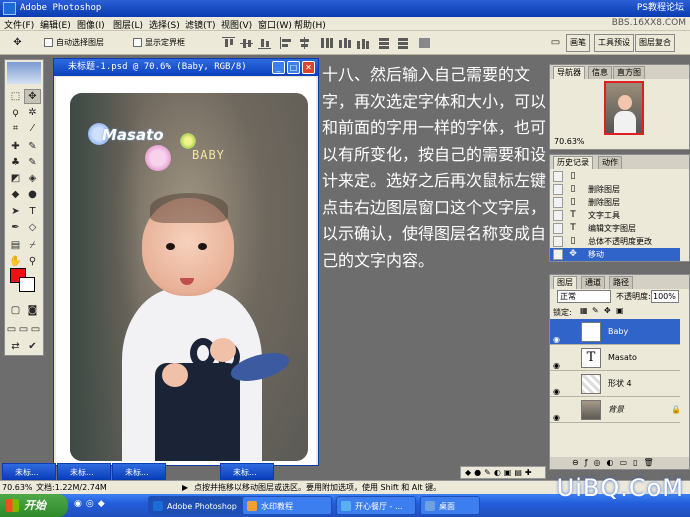 The width and height of the screenshot is (690, 517). What do you see at coordinates (344, 43) in the screenshot?
I see `distribute-center-icon` at bounding box center [344, 43].